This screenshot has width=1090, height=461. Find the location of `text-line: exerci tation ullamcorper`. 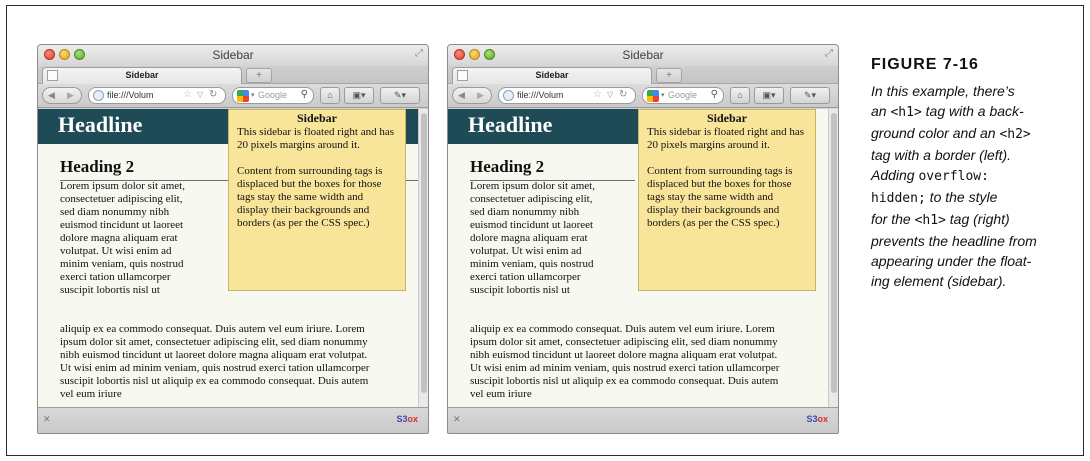

text-line: exerci tation ullamcorper is located at coordinates (525, 277).